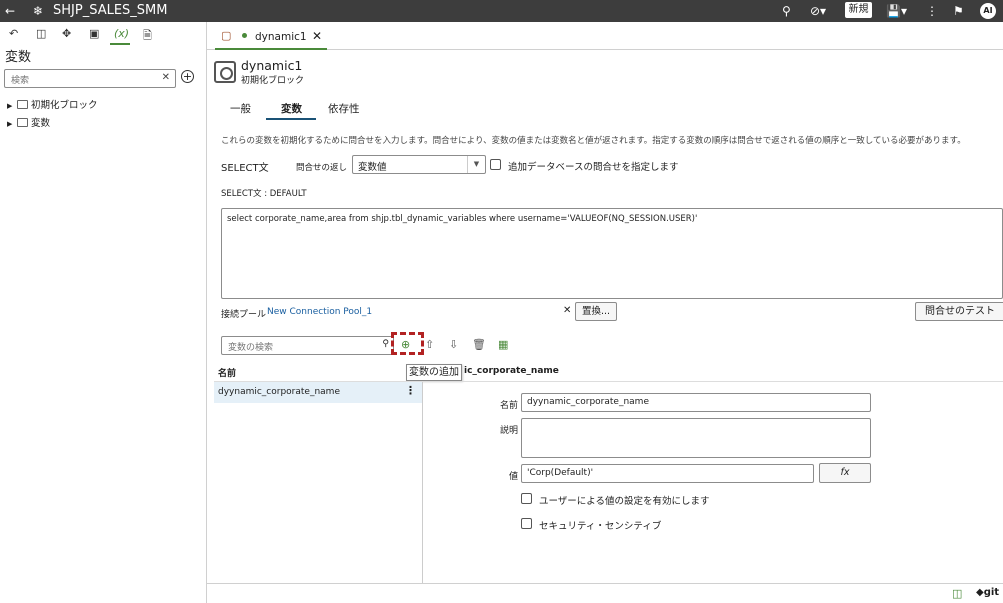  I want to click on return-label: 問合せの返し, so click(322, 168).